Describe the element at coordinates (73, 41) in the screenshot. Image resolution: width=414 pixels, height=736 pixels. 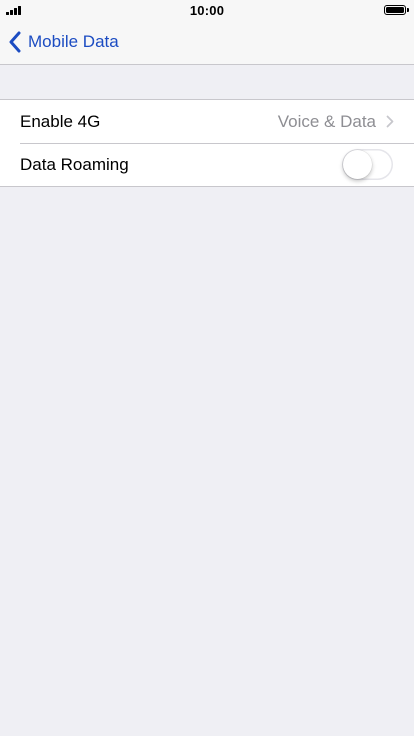
I see `back-button-label: Mobile Data` at that location.